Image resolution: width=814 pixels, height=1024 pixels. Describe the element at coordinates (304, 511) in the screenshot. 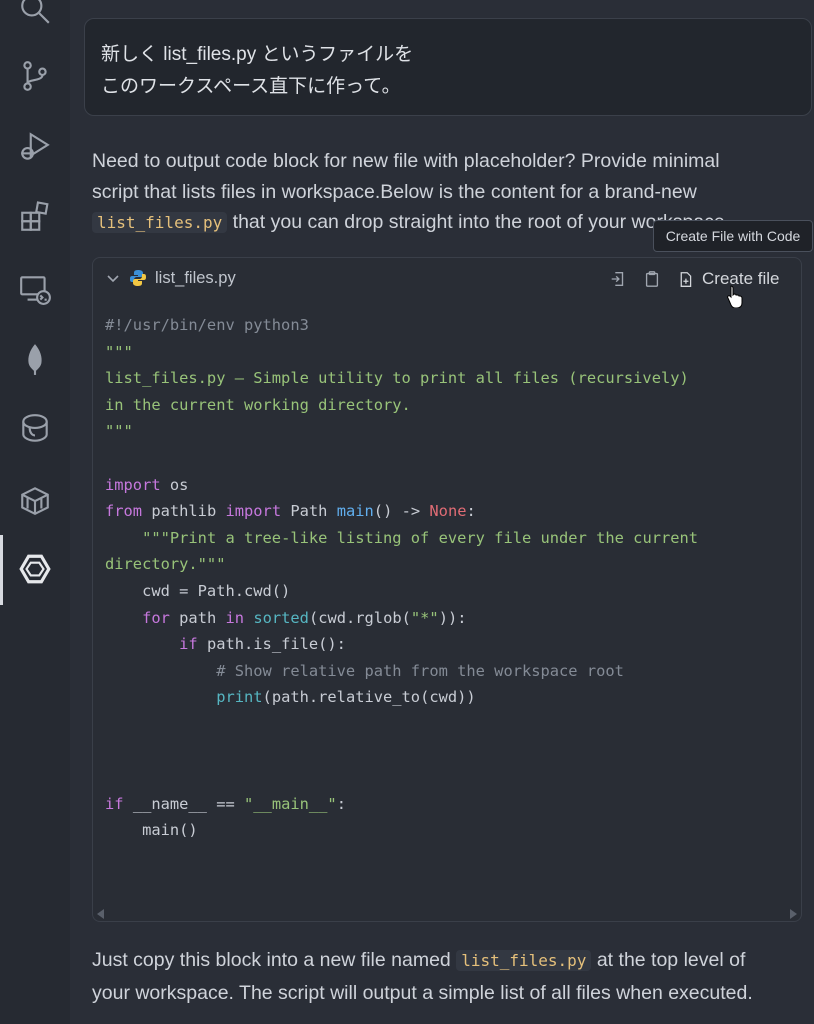

I see `code-token: Path` at that location.